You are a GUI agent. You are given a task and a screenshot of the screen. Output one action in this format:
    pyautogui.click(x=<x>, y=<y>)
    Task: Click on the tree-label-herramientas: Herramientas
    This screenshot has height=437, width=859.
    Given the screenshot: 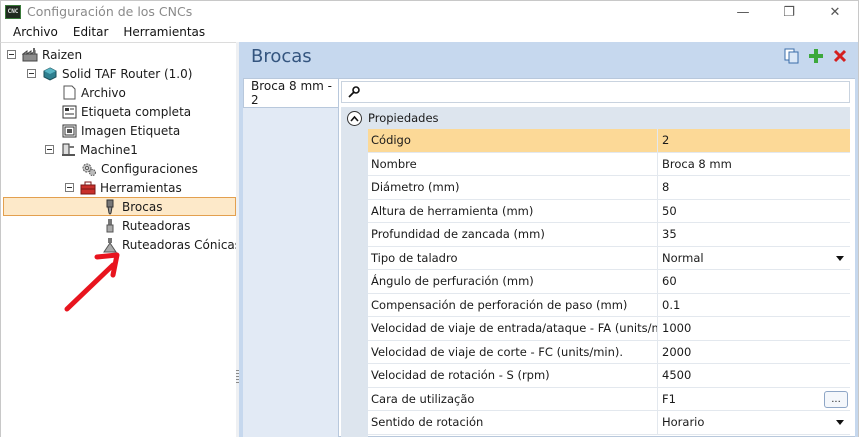 What is the action you would take?
    pyautogui.click(x=141, y=187)
    